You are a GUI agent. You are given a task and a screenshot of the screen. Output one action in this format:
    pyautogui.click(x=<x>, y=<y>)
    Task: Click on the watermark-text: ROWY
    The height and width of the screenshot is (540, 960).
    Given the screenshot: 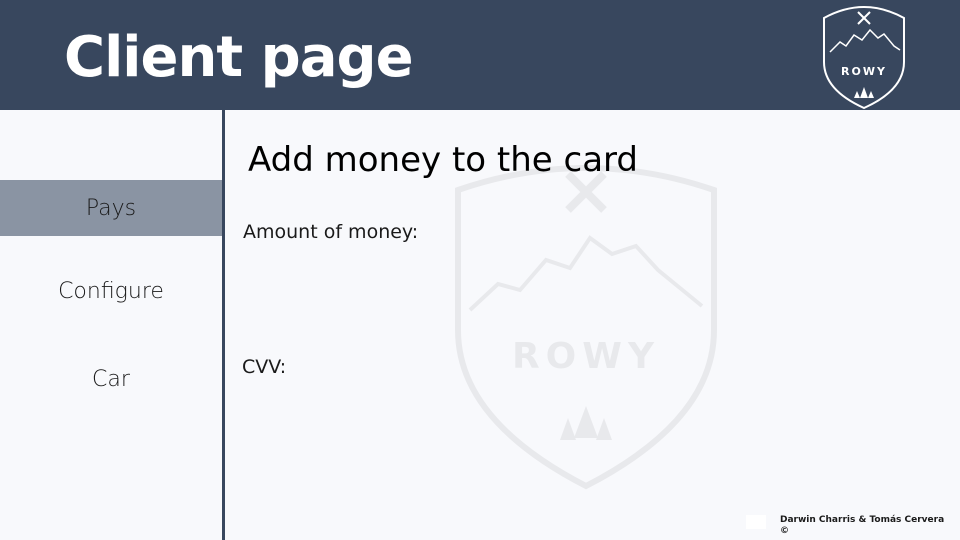 What is the action you would take?
    pyautogui.click(x=586, y=356)
    